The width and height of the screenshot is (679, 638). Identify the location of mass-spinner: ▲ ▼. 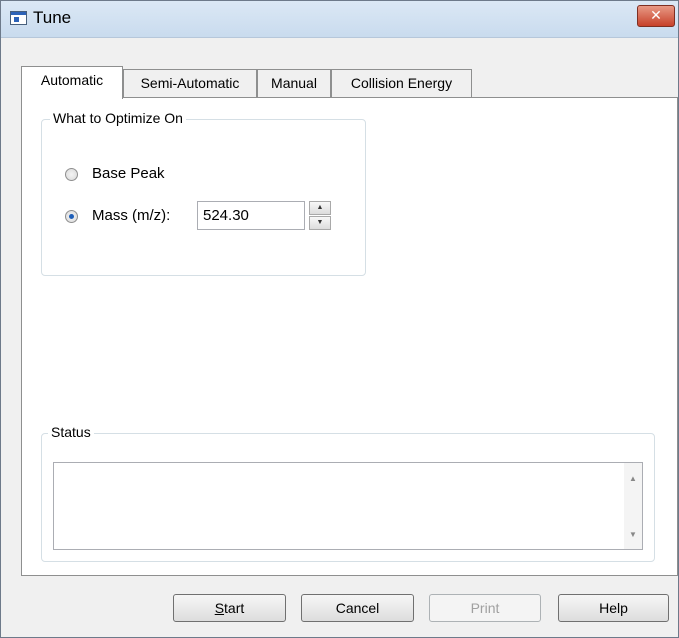
(320, 215).